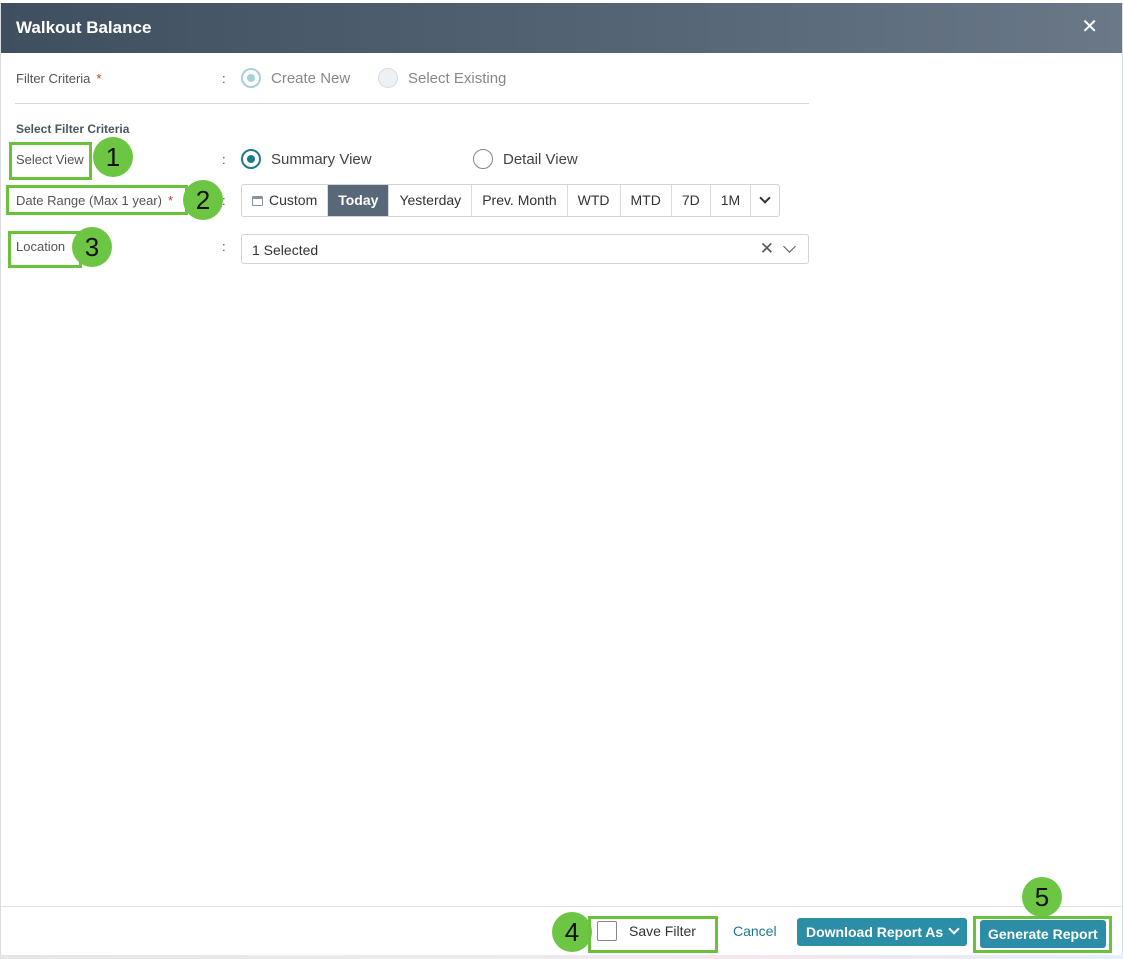 This screenshot has height=959, width=1123. Describe the element at coordinates (540, 159) in the screenshot. I see `radio-detail-view-label: Detail View` at that location.